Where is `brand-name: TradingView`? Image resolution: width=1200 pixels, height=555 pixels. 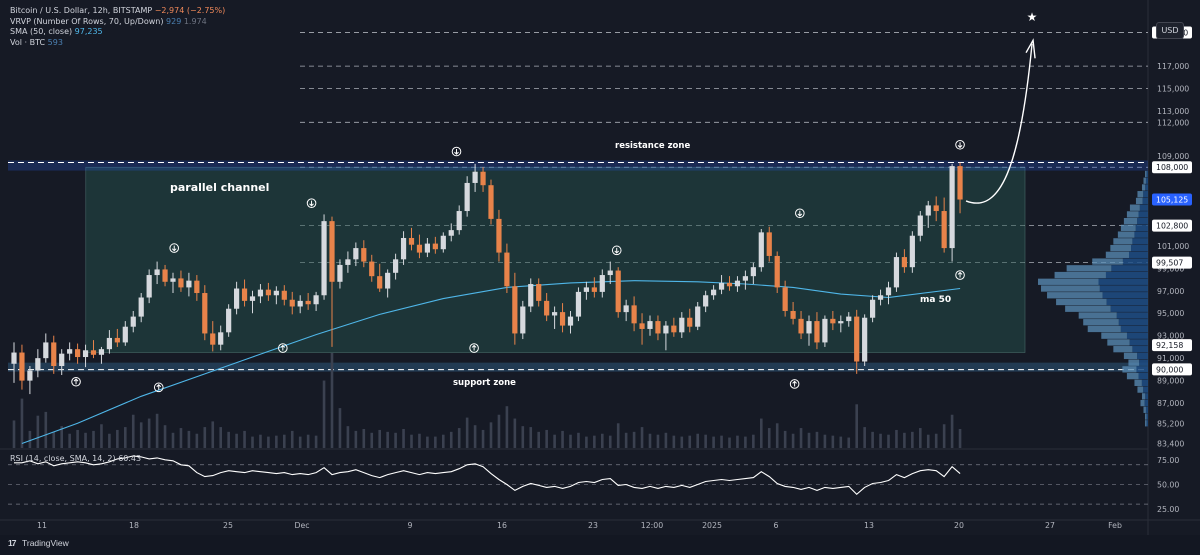
brand-name: TradingView is located at coordinates (45, 543).